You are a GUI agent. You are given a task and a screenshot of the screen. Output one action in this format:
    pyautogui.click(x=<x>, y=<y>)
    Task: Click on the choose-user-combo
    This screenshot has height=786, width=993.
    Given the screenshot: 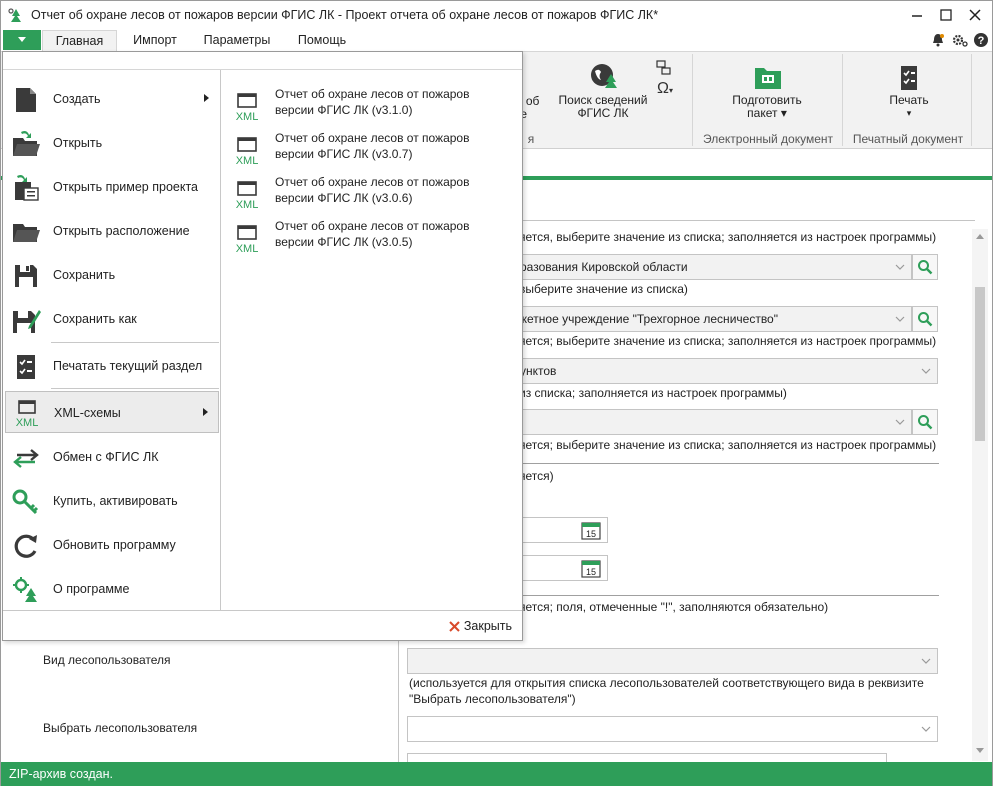 What is the action you would take?
    pyautogui.click(x=672, y=729)
    